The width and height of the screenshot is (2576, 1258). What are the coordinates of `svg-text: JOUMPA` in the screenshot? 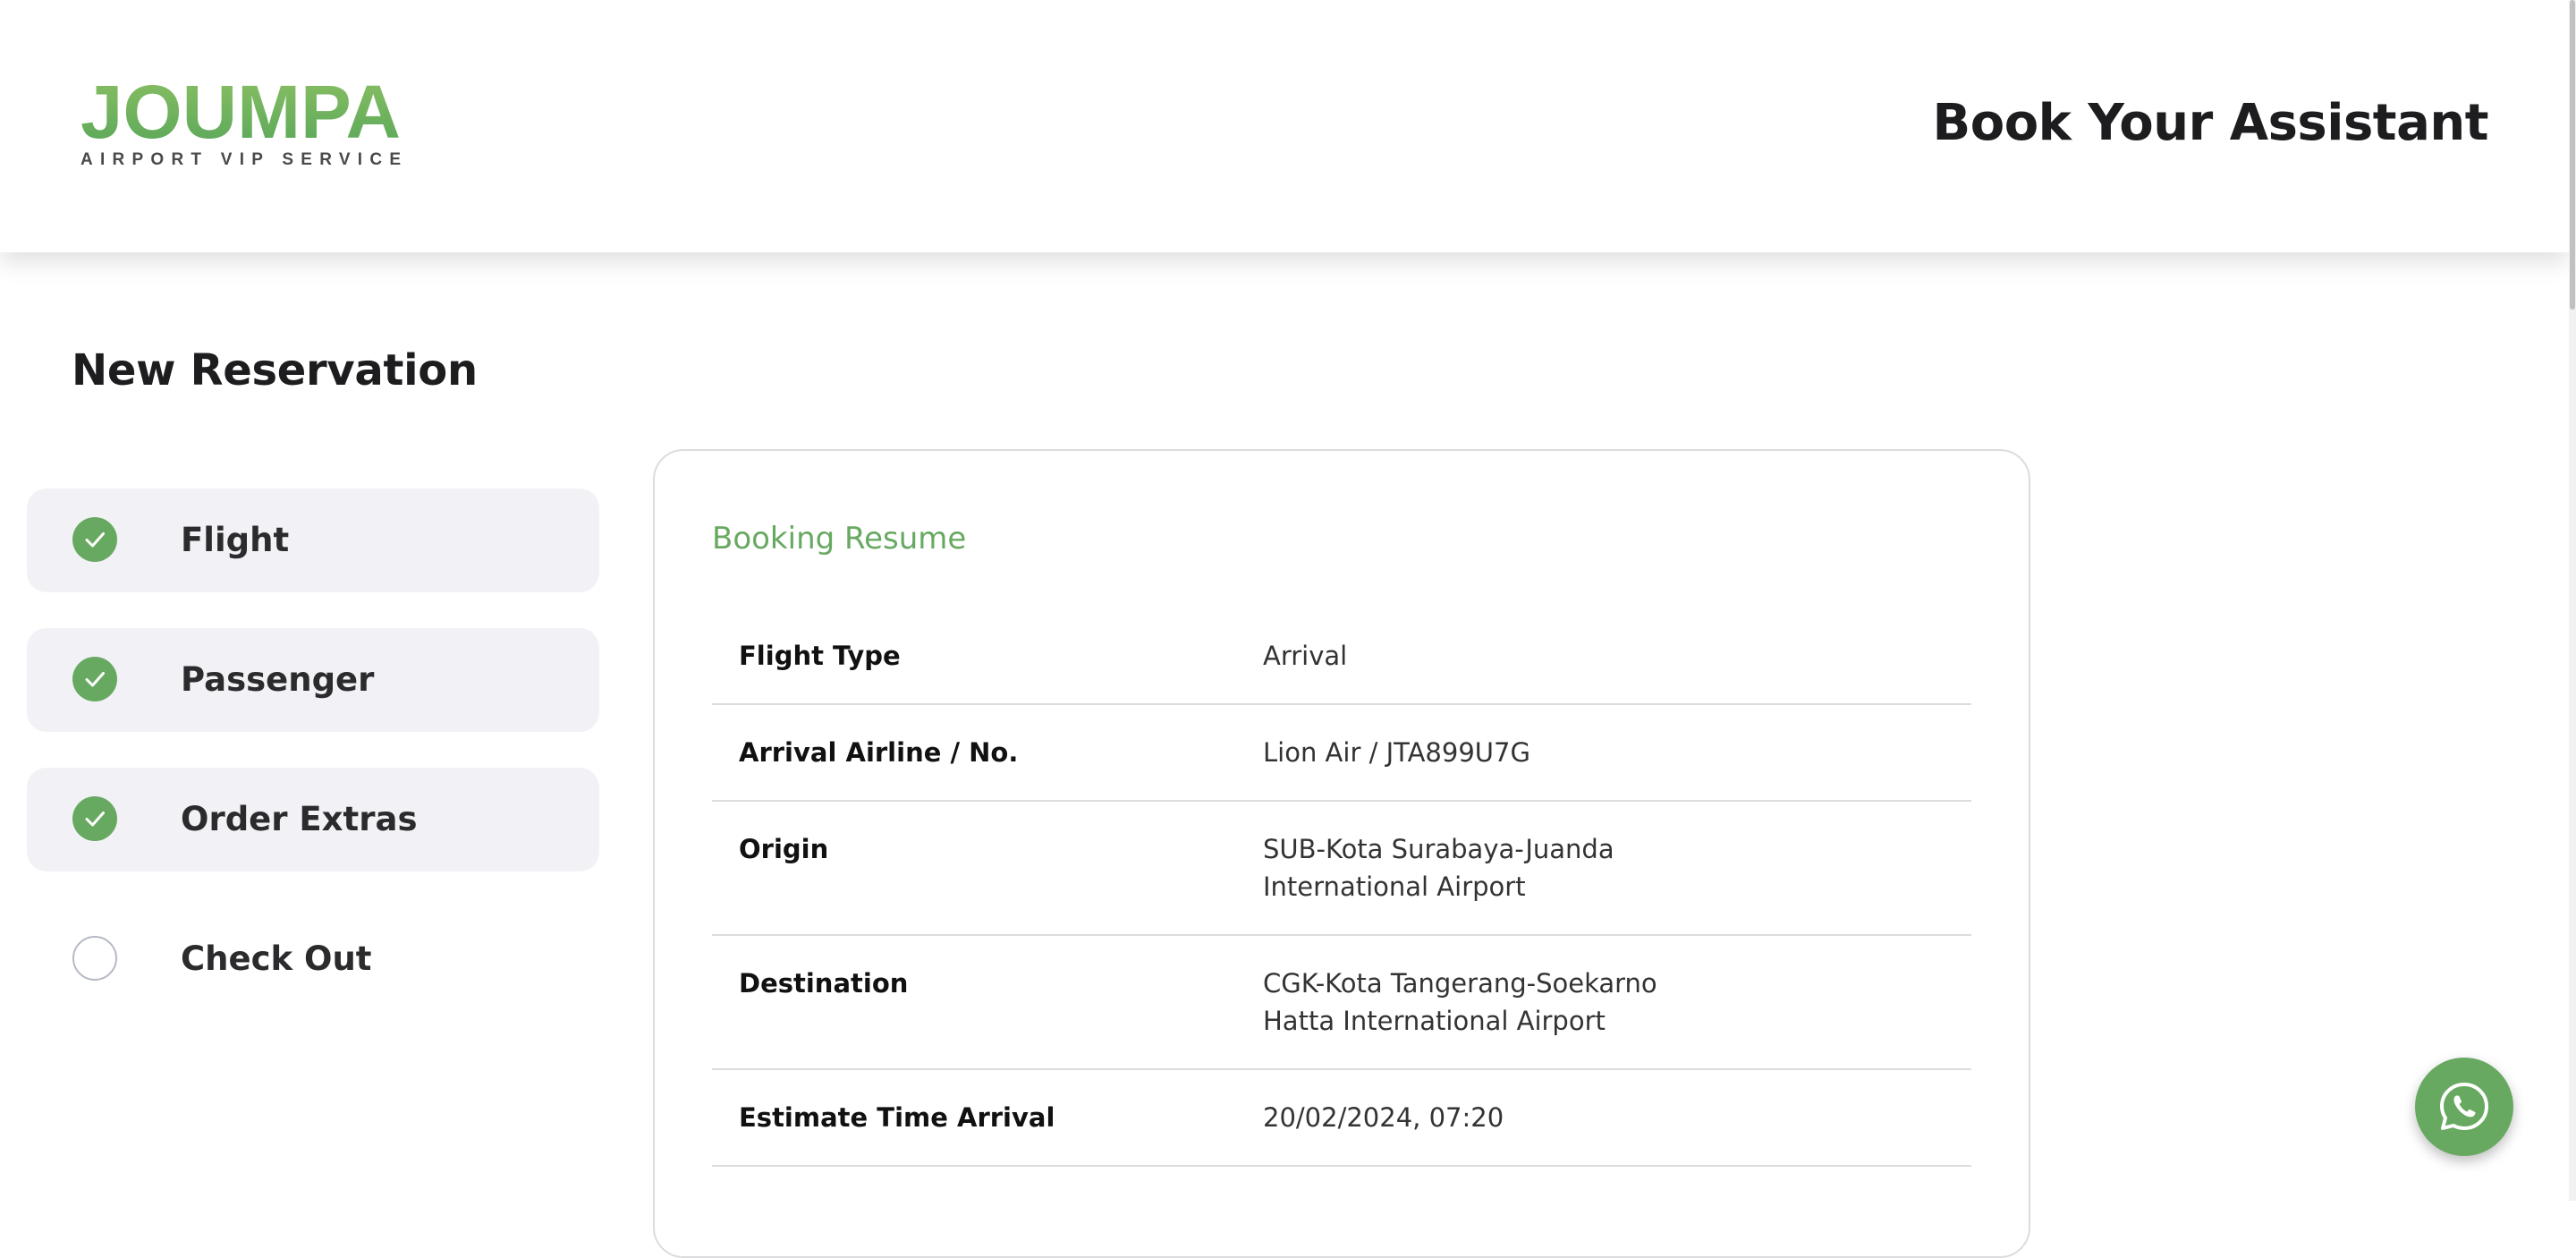 It's located at (240, 114).